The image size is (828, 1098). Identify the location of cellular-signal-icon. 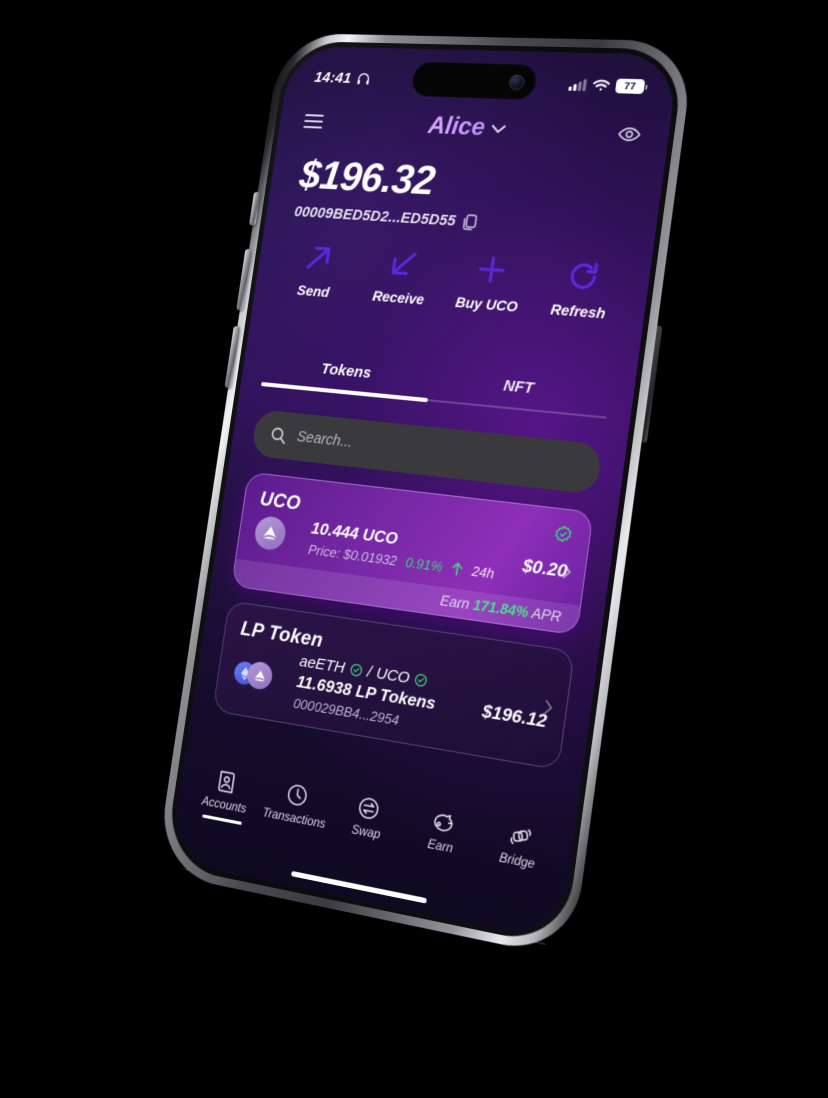
(577, 85).